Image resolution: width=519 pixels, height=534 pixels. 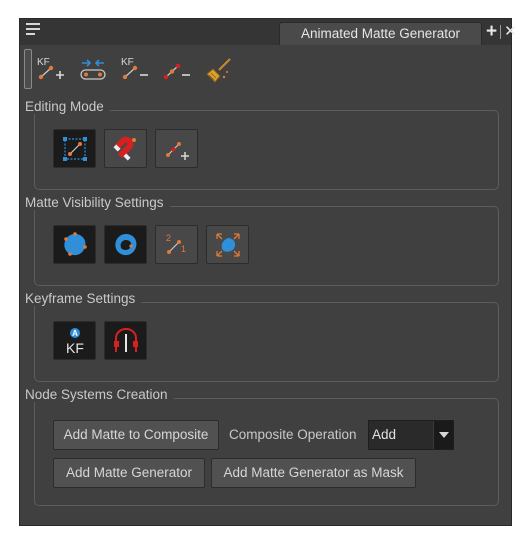 What do you see at coordinates (65, 106) in the screenshot?
I see `editing-mode-label: Editing Mode` at bounding box center [65, 106].